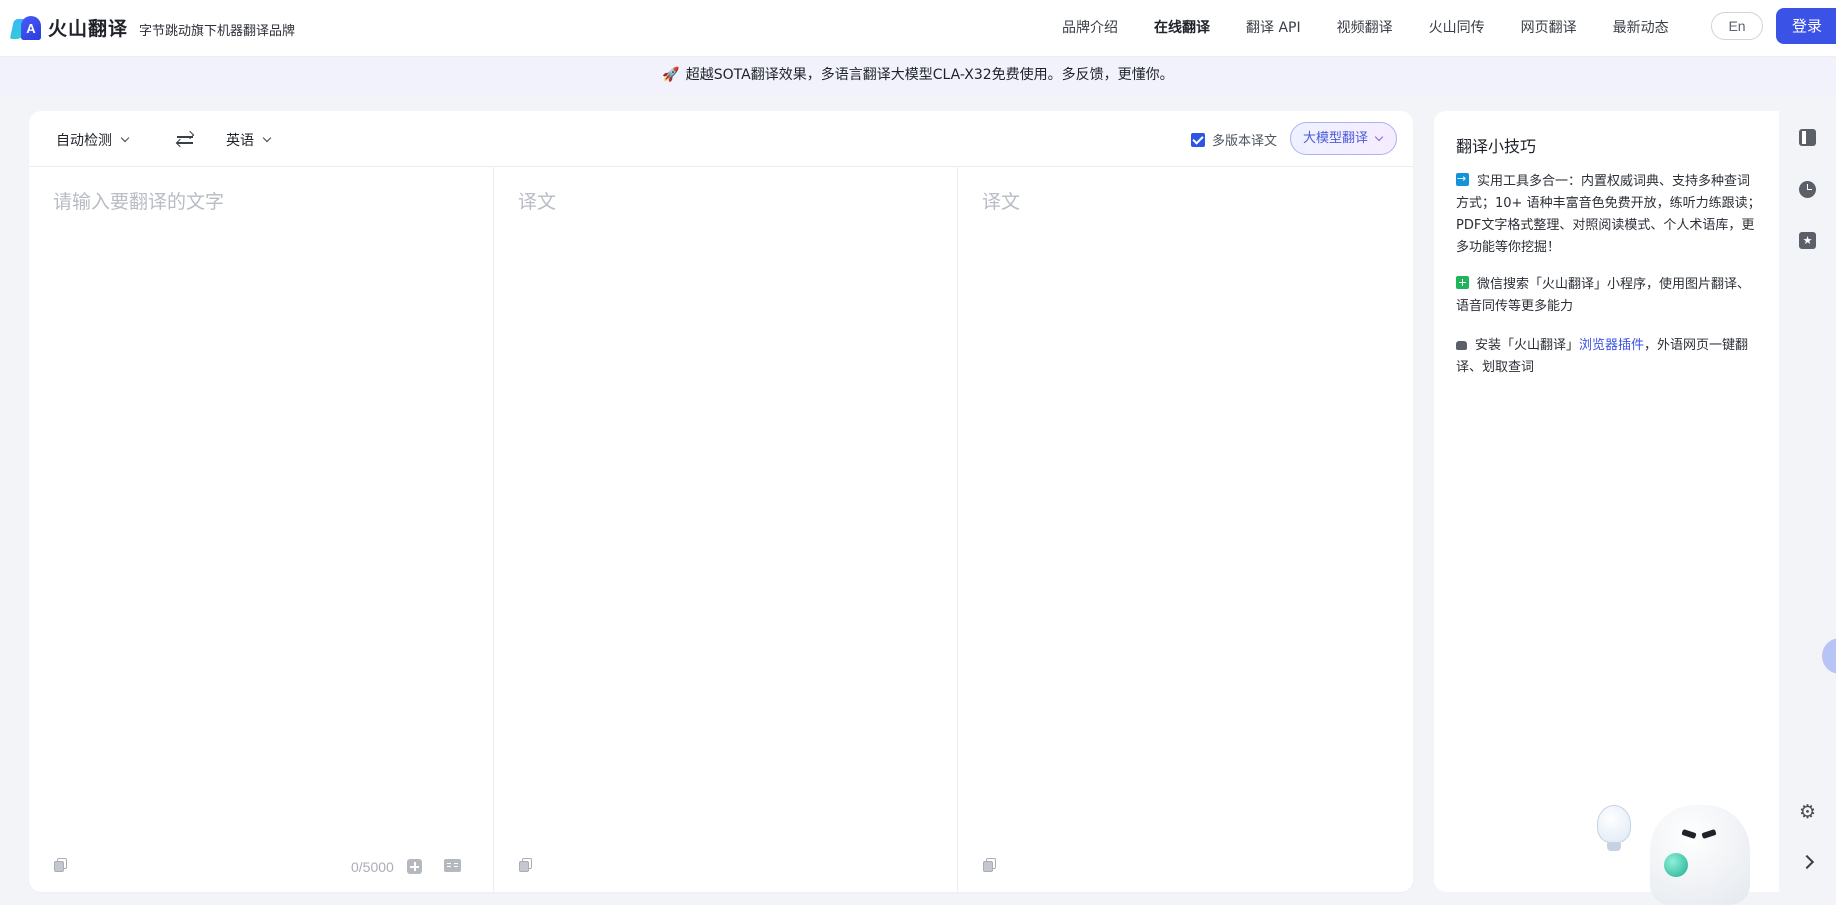 This screenshot has height=905, width=1836. I want to click on multi-version-toggle: 多版本译文, so click(1234, 139).